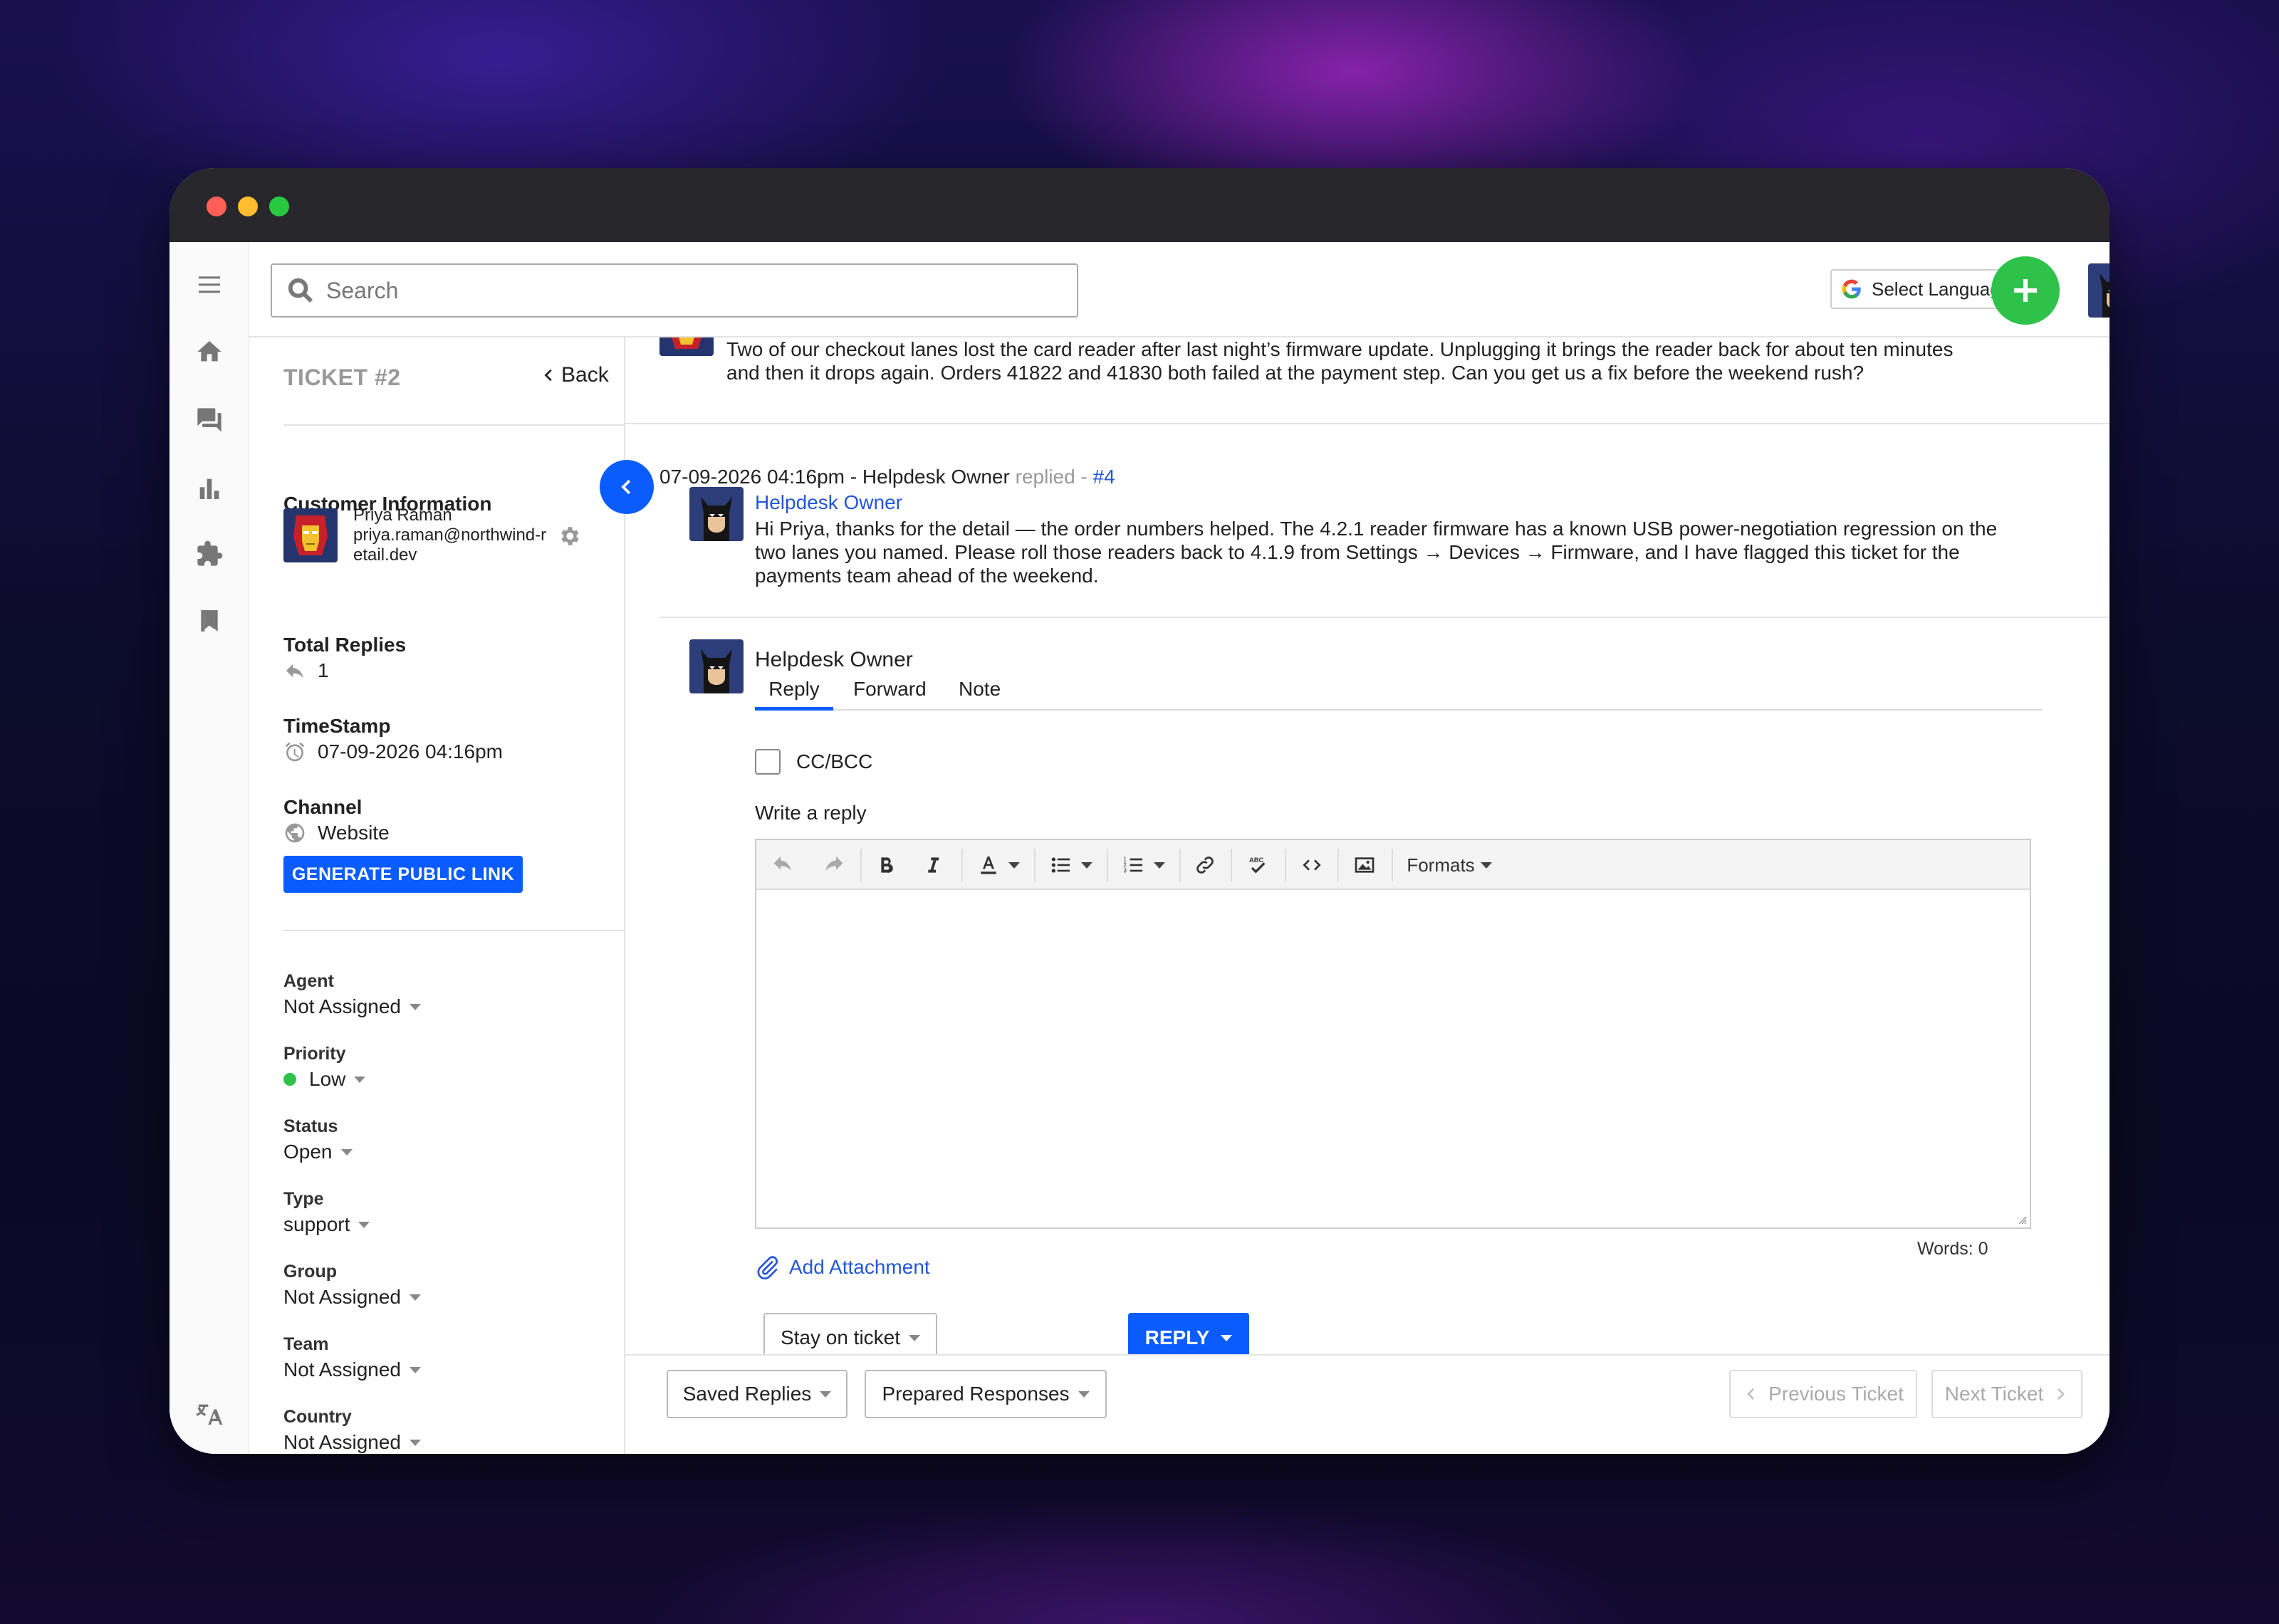 This screenshot has width=2279, height=1624. Describe the element at coordinates (1177, 1337) in the screenshot. I see `reply-button-label: REPLY` at that location.